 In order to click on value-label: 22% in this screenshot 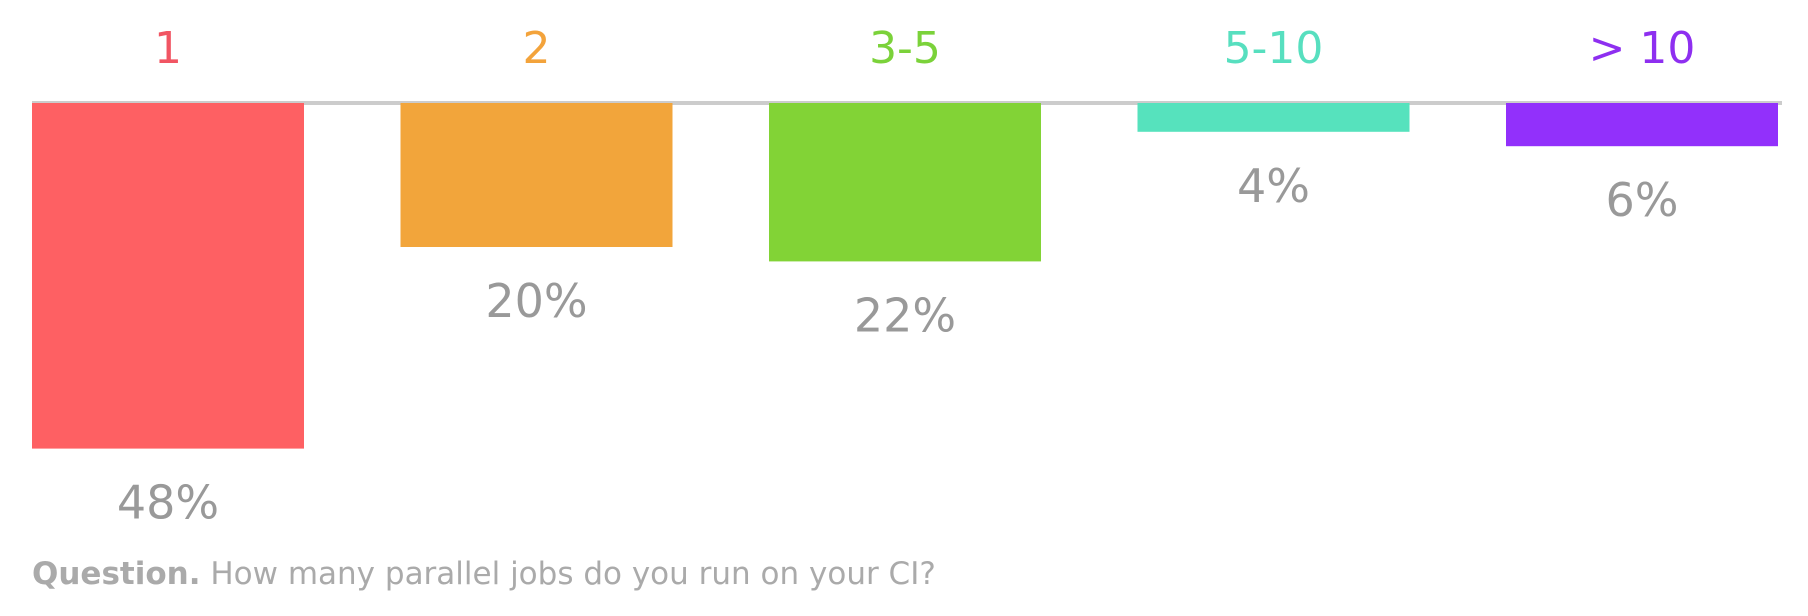, I will do `click(905, 315)`.